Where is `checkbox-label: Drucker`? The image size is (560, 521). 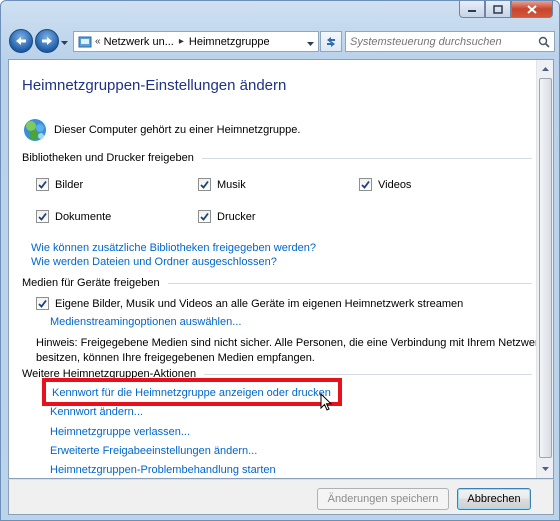 checkbox-label: Drucker is located at coordinates (236, 216).